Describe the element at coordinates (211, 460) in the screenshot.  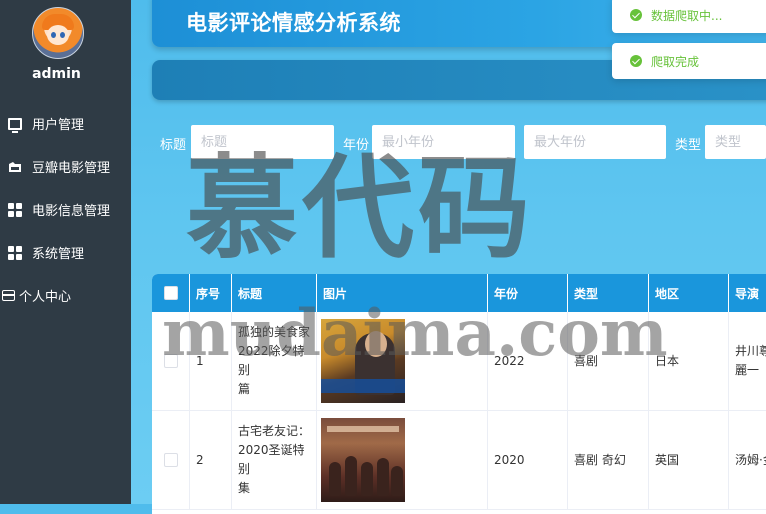
I see `cell-index: 2` at that location.